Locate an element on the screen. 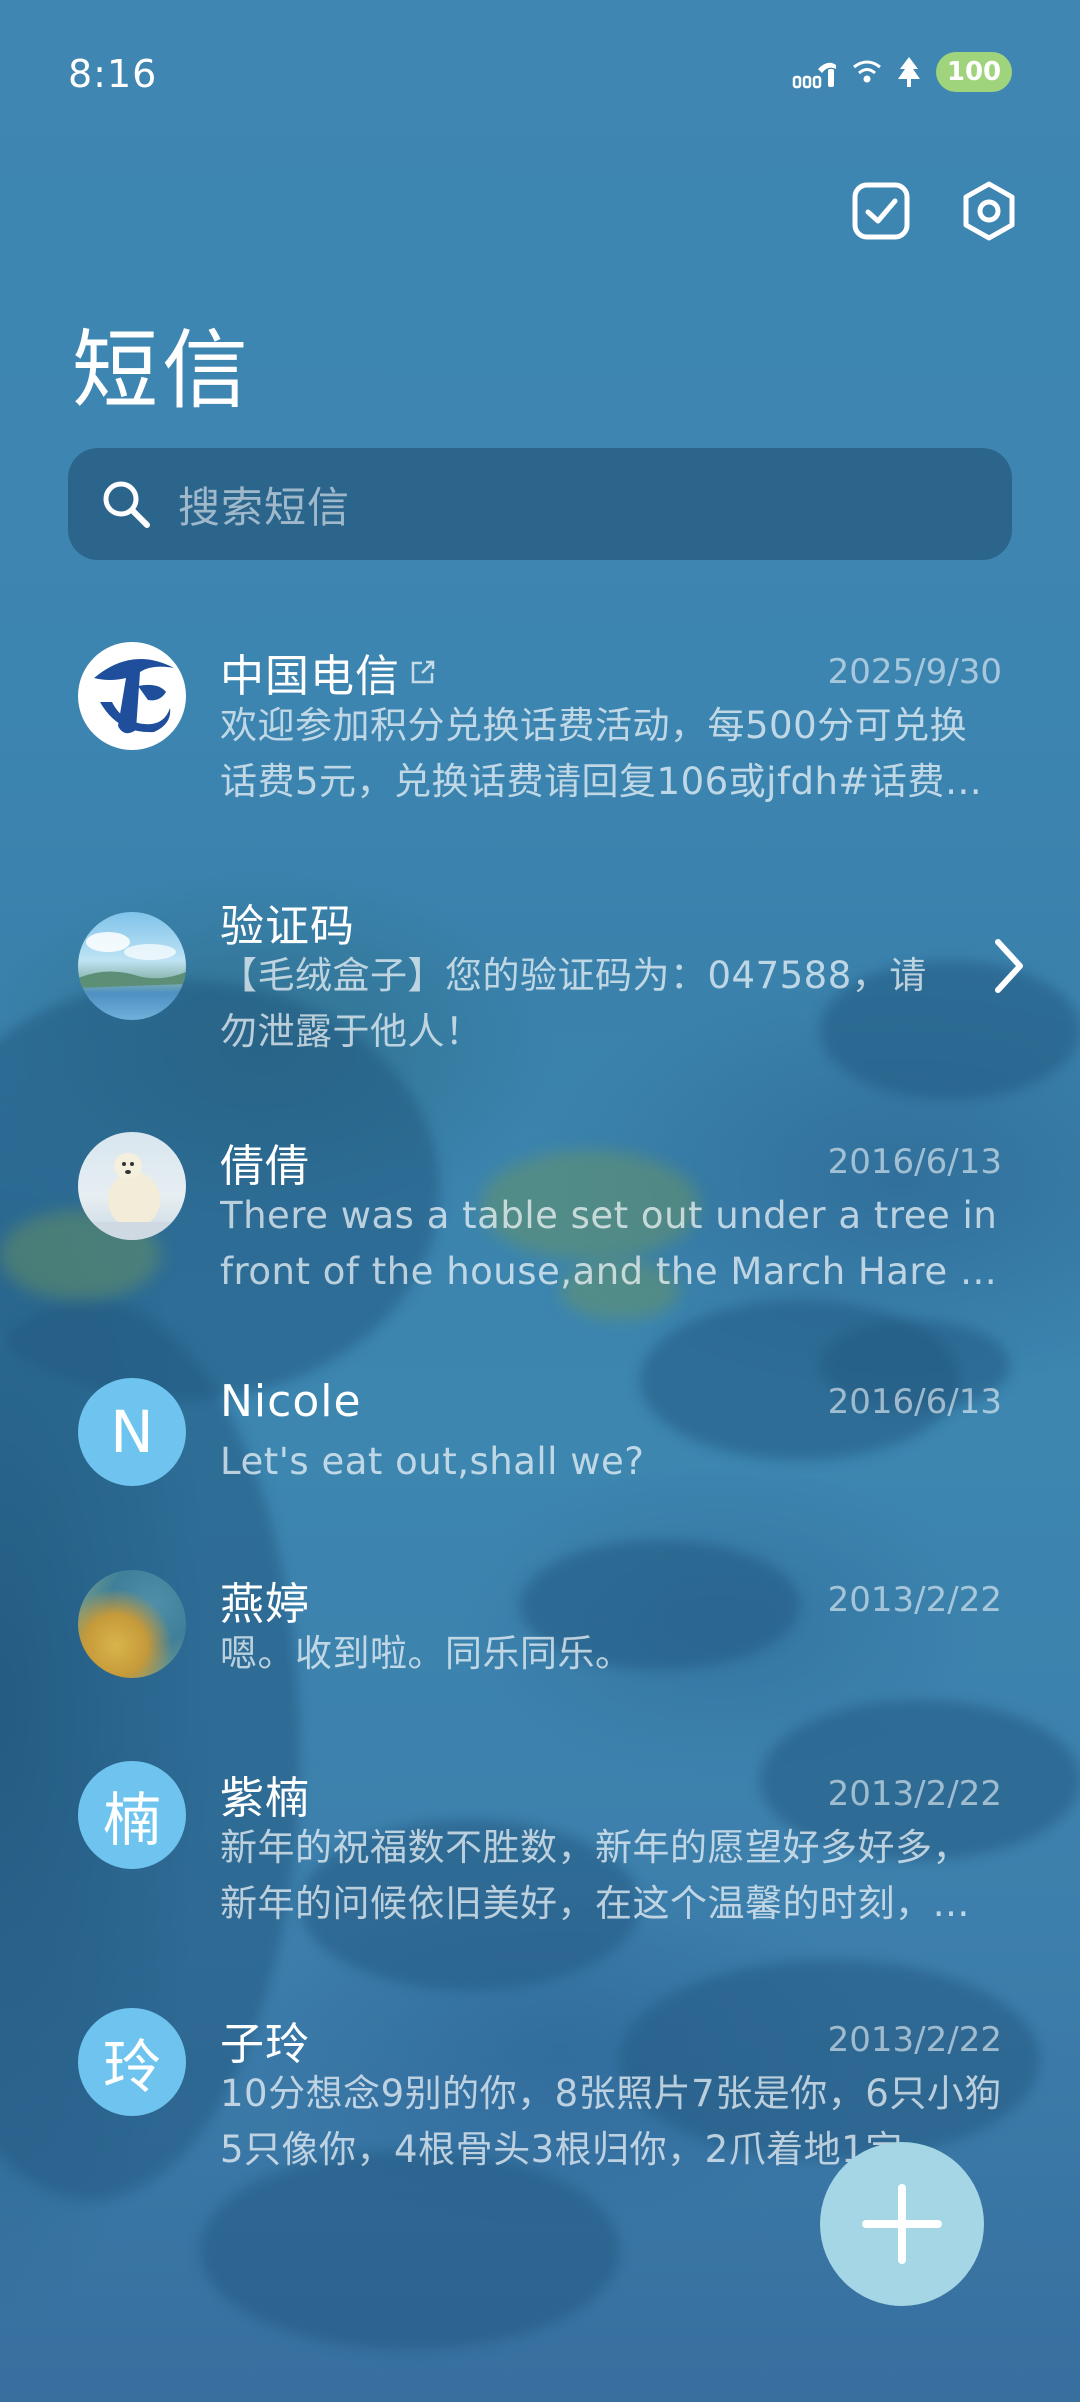  conversation-item: 验证码 【毛绒盒子】您的验证码为：047588，请勿泄露于他人！ is located at coordinates (540, 970).